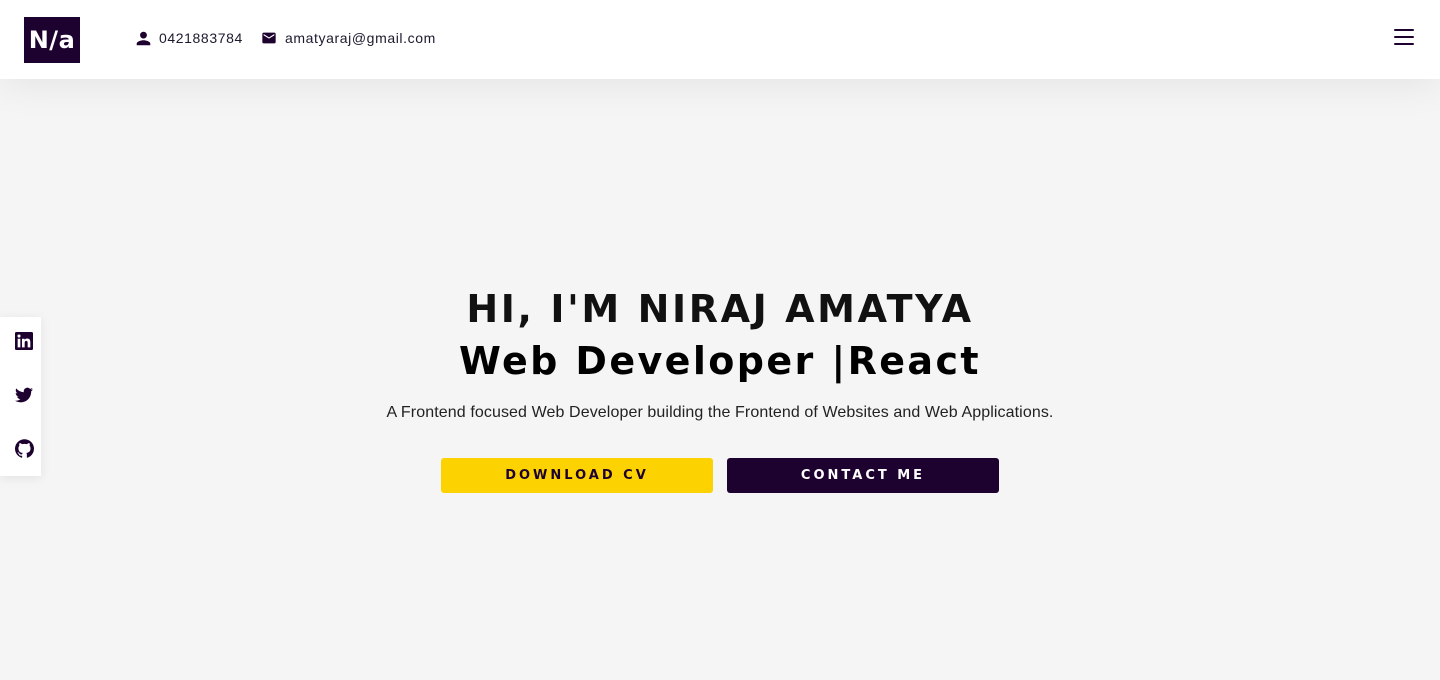  I want to click on site-header: N/a 0421883784 amatyaraj@gmail.com, so click(720, 39).